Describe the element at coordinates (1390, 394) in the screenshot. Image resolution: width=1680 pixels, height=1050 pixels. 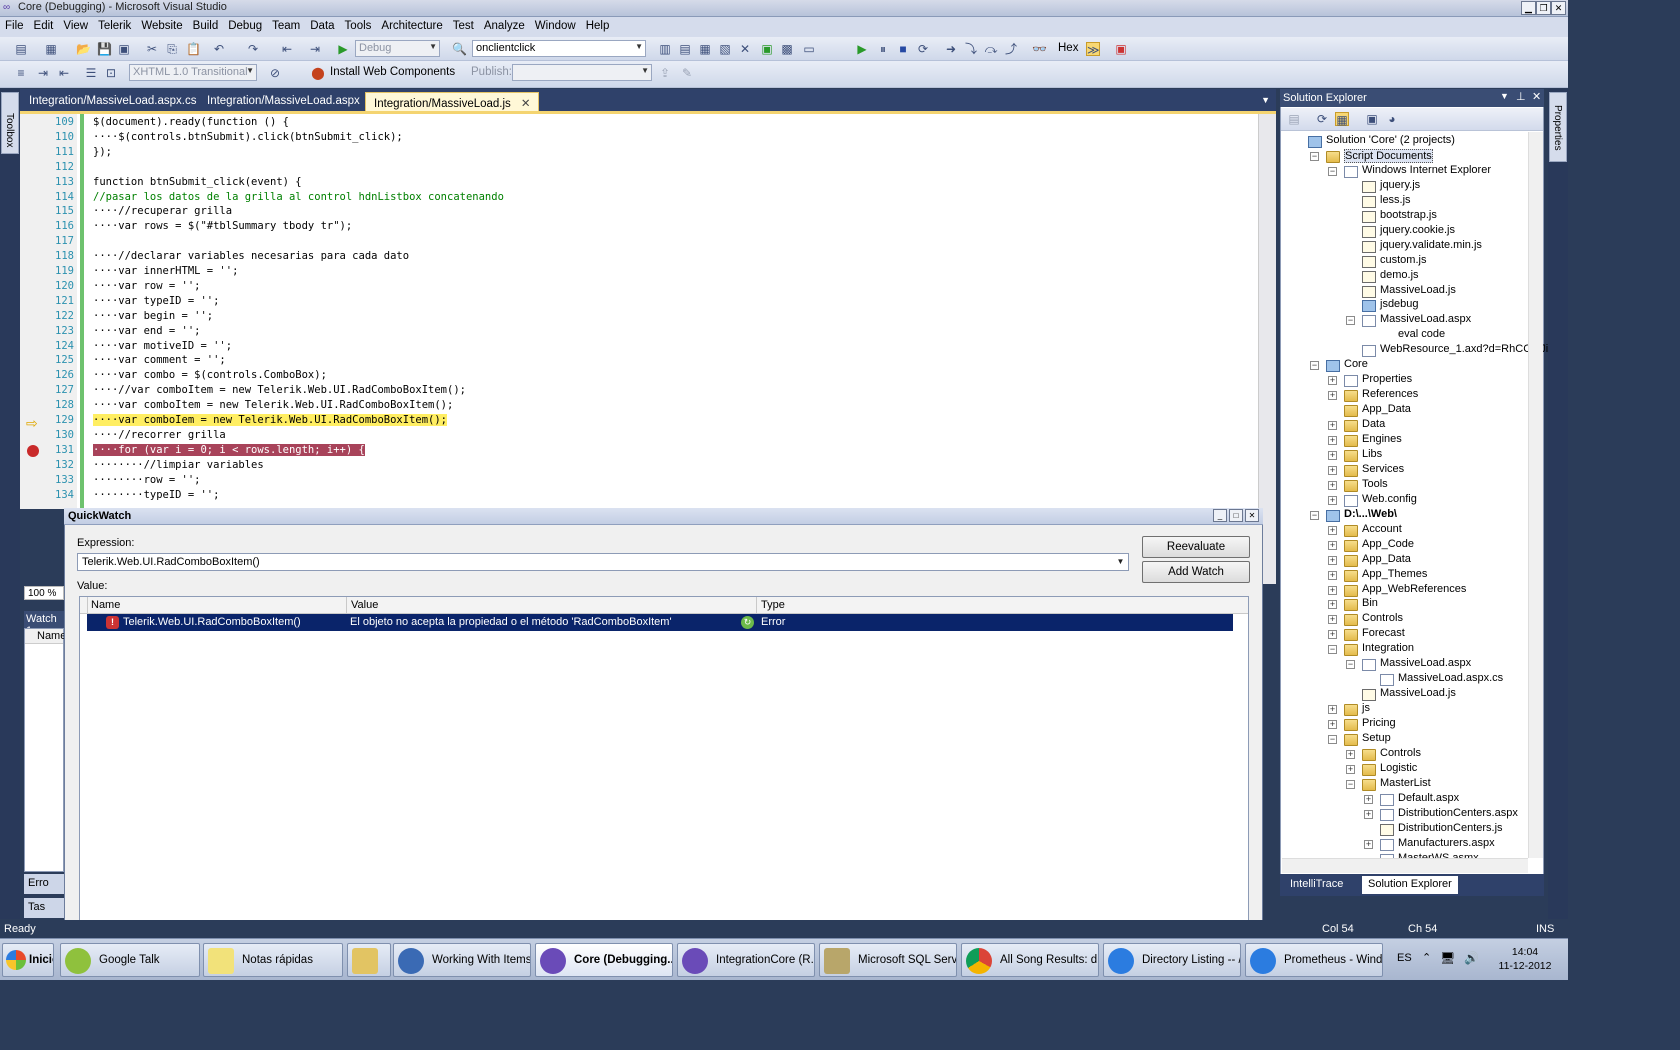
I see `tree-item: References` at that location.